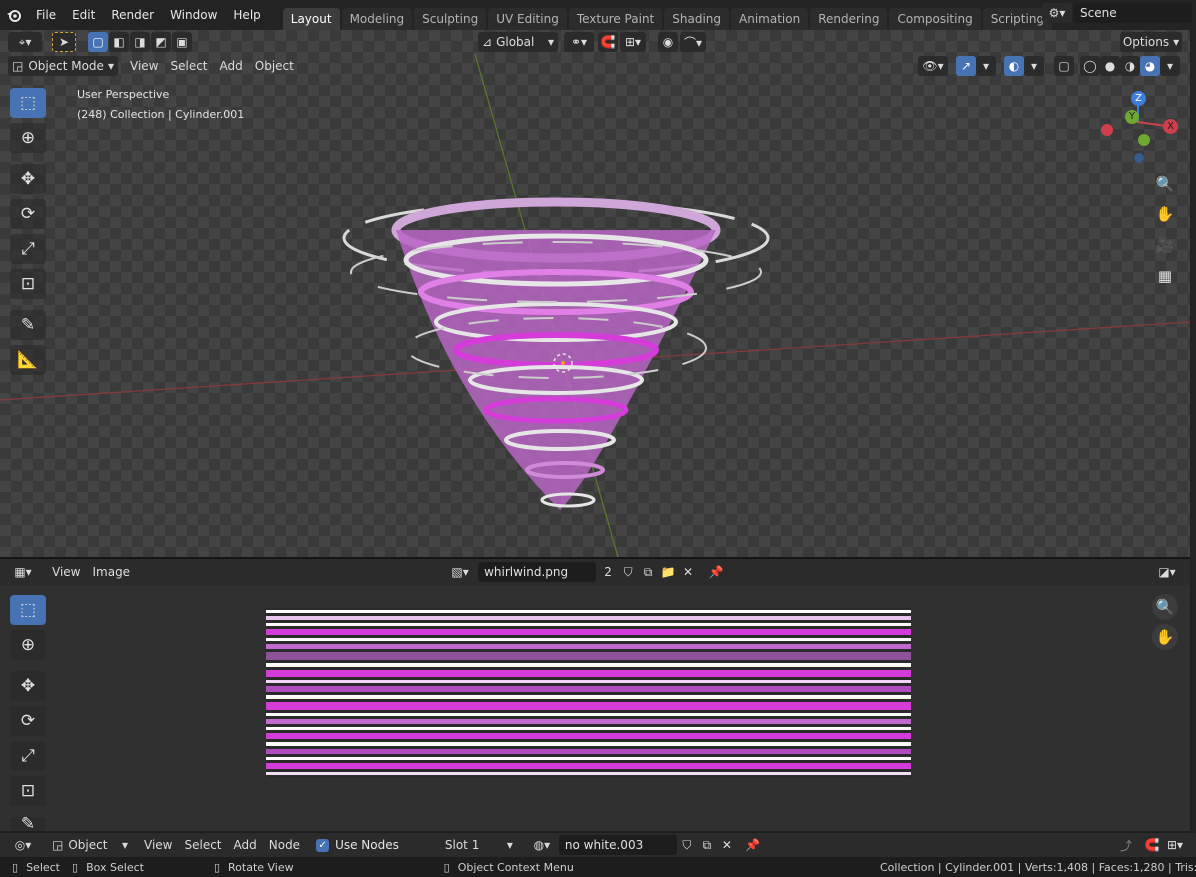 Image resolution: width=1196 pixels, height=877 pixels. Describe the element at coordinates (28, 325) in the screenshot. I see `annotate-tool-icon: ✎` at that location.